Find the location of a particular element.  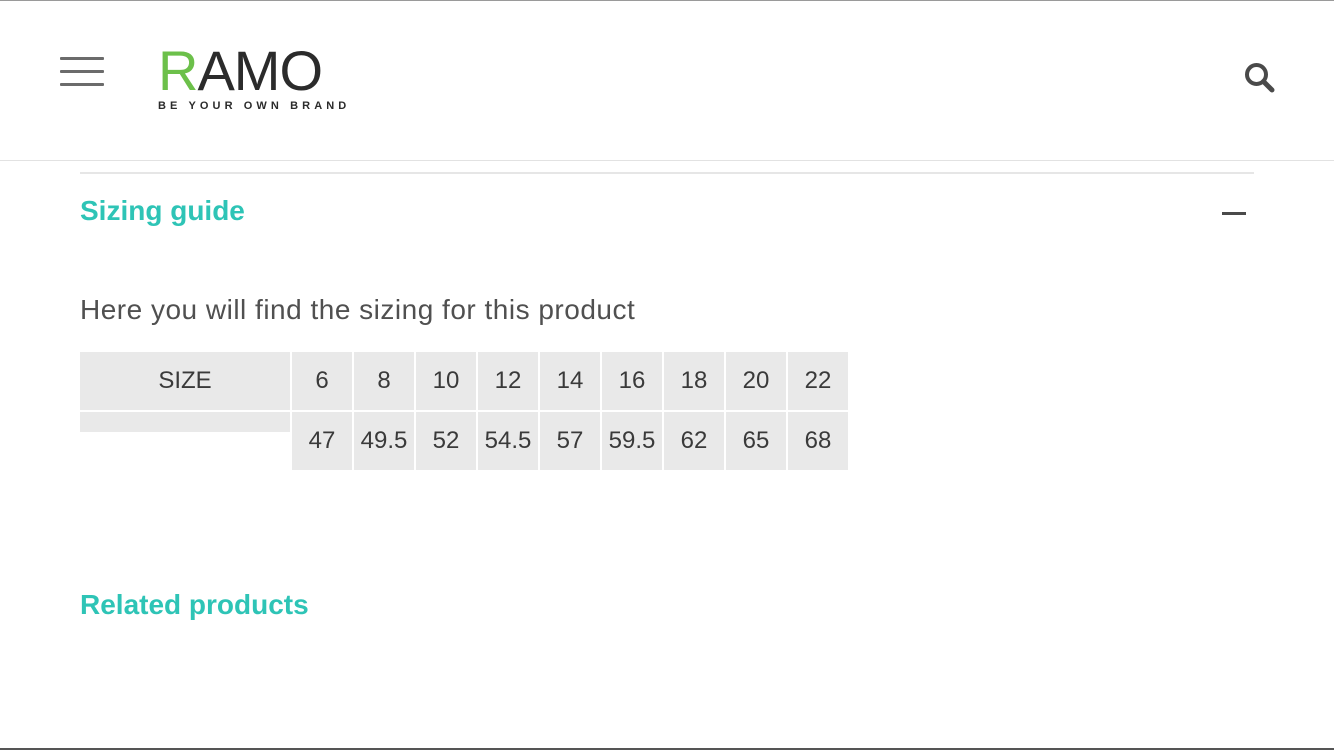

size-cell: 6 is located at coordinates (322, 381).